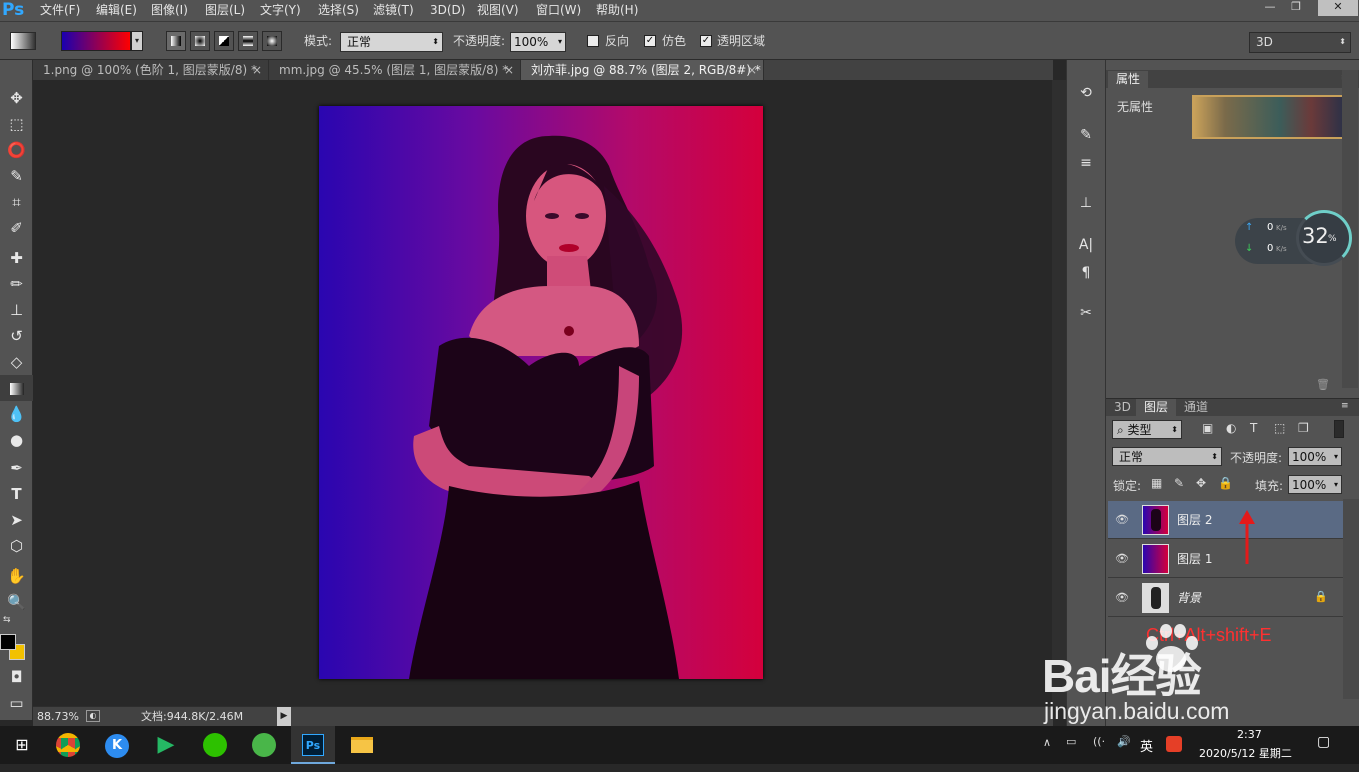  I want to click on path-select-tool-icon: ➤, so click(16, 520).